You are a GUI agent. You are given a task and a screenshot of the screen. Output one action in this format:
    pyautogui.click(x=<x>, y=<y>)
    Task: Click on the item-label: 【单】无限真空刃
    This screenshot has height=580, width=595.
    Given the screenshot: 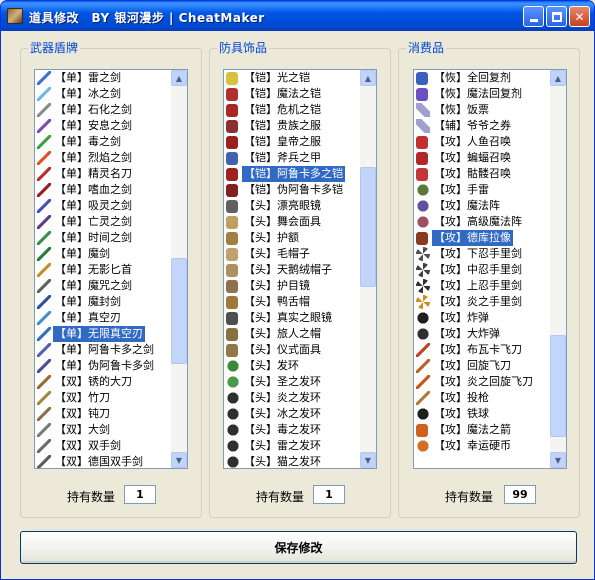 What is the action you would take?
    pyautogui.click(x=99, y=334)
    